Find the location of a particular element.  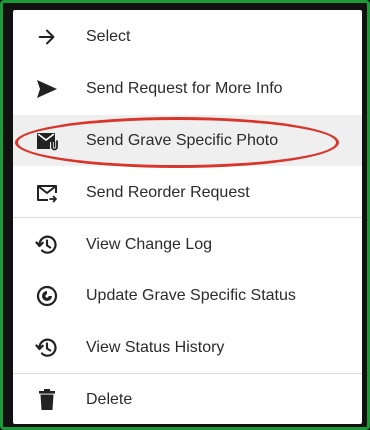

menu-item-send-grave-specific-photo: Send Grave Specific Photo is located at coordinates (187, 140).